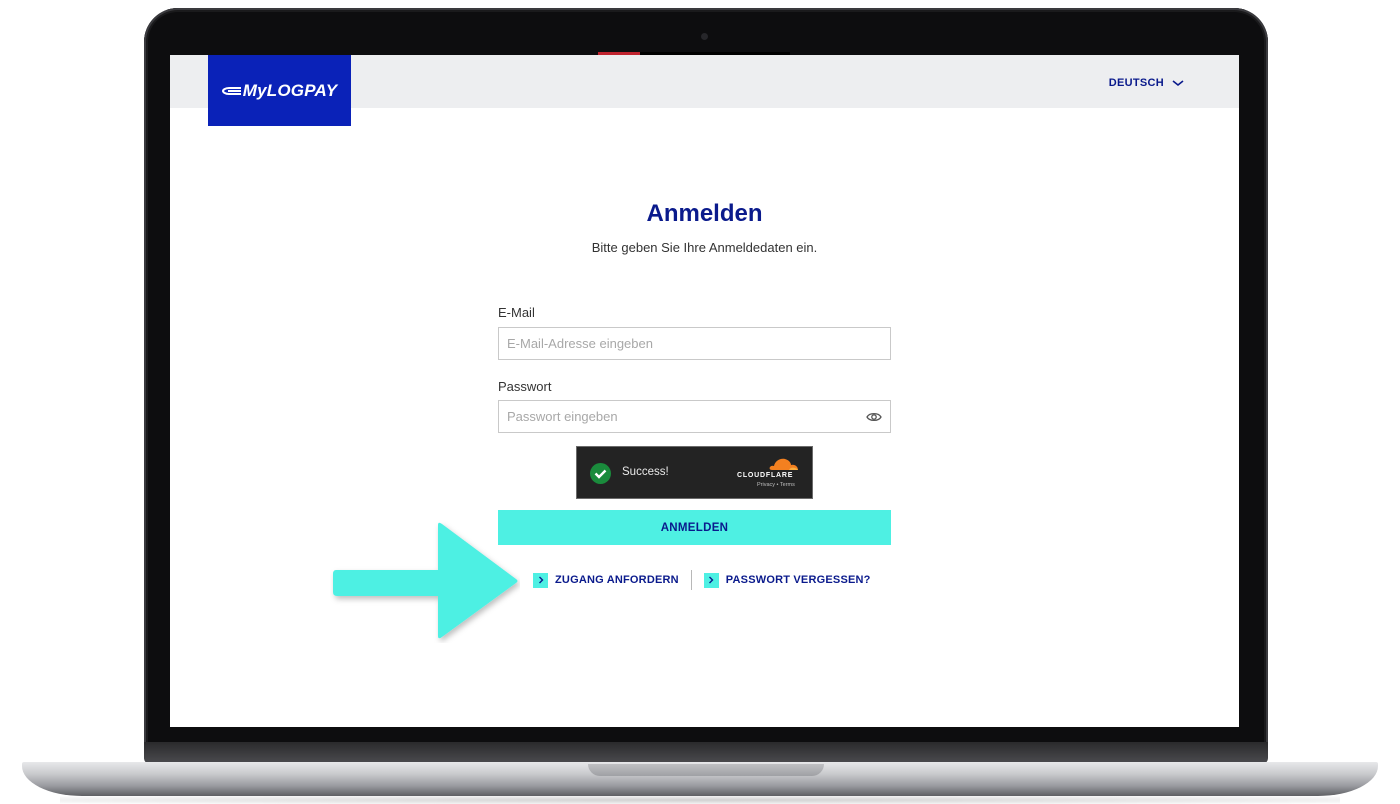 This screenshot has height=804, width=1400. I want to click on request-access-label: ZUGANG ANFORDERN, so click(617, 580).